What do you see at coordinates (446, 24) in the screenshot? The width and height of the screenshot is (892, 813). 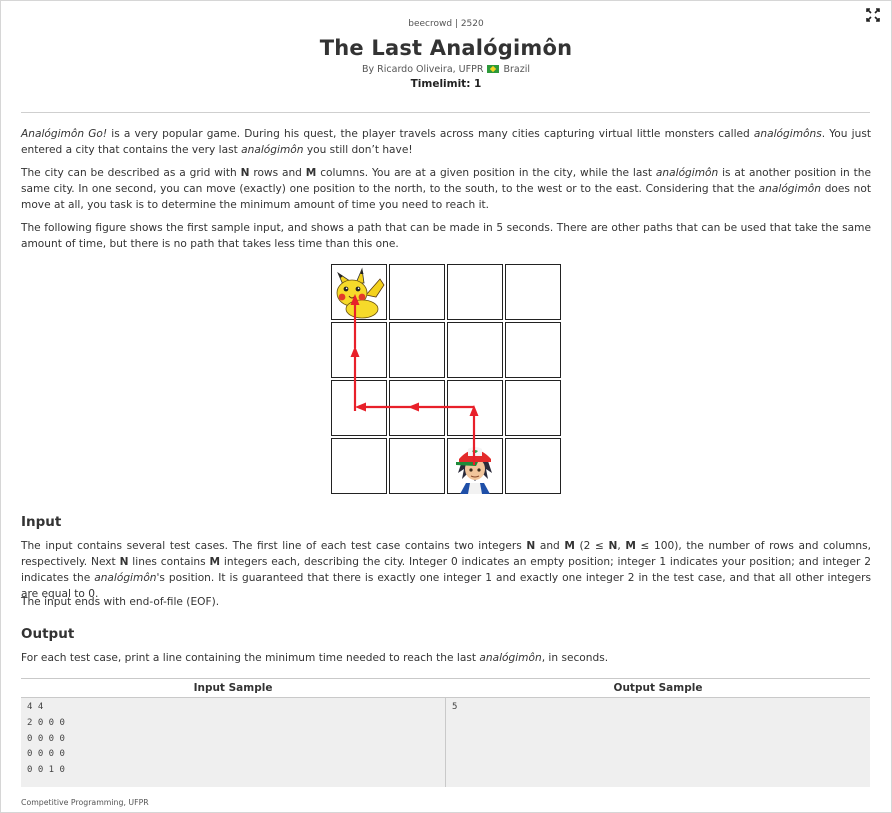 I see `problem-source: beecrowd | 2520` at bounding box center [446, 24].